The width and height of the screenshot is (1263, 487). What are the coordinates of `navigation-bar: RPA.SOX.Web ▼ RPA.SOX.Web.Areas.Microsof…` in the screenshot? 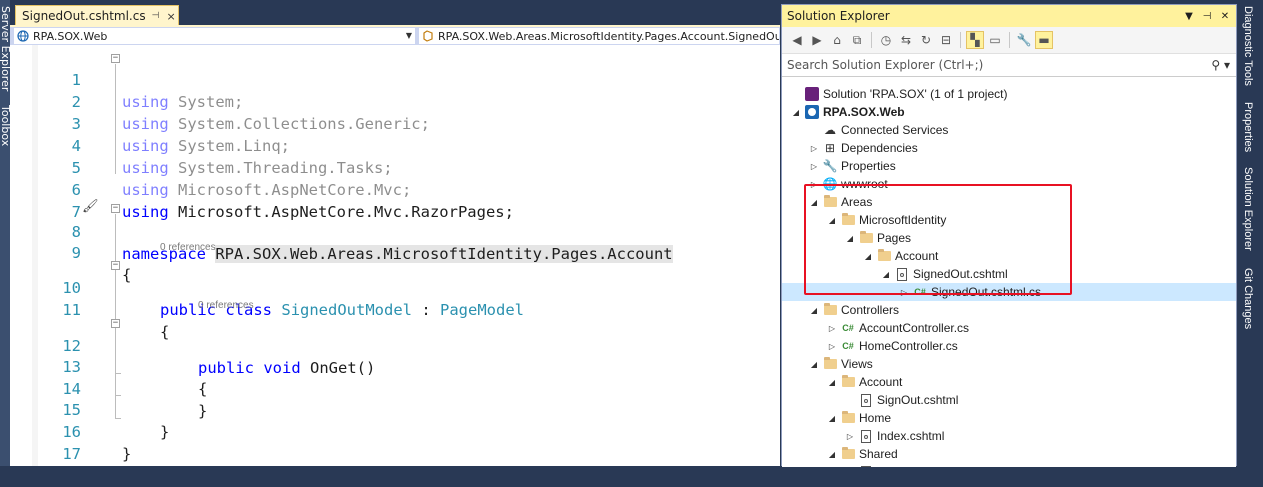 It's located at (395, 36).